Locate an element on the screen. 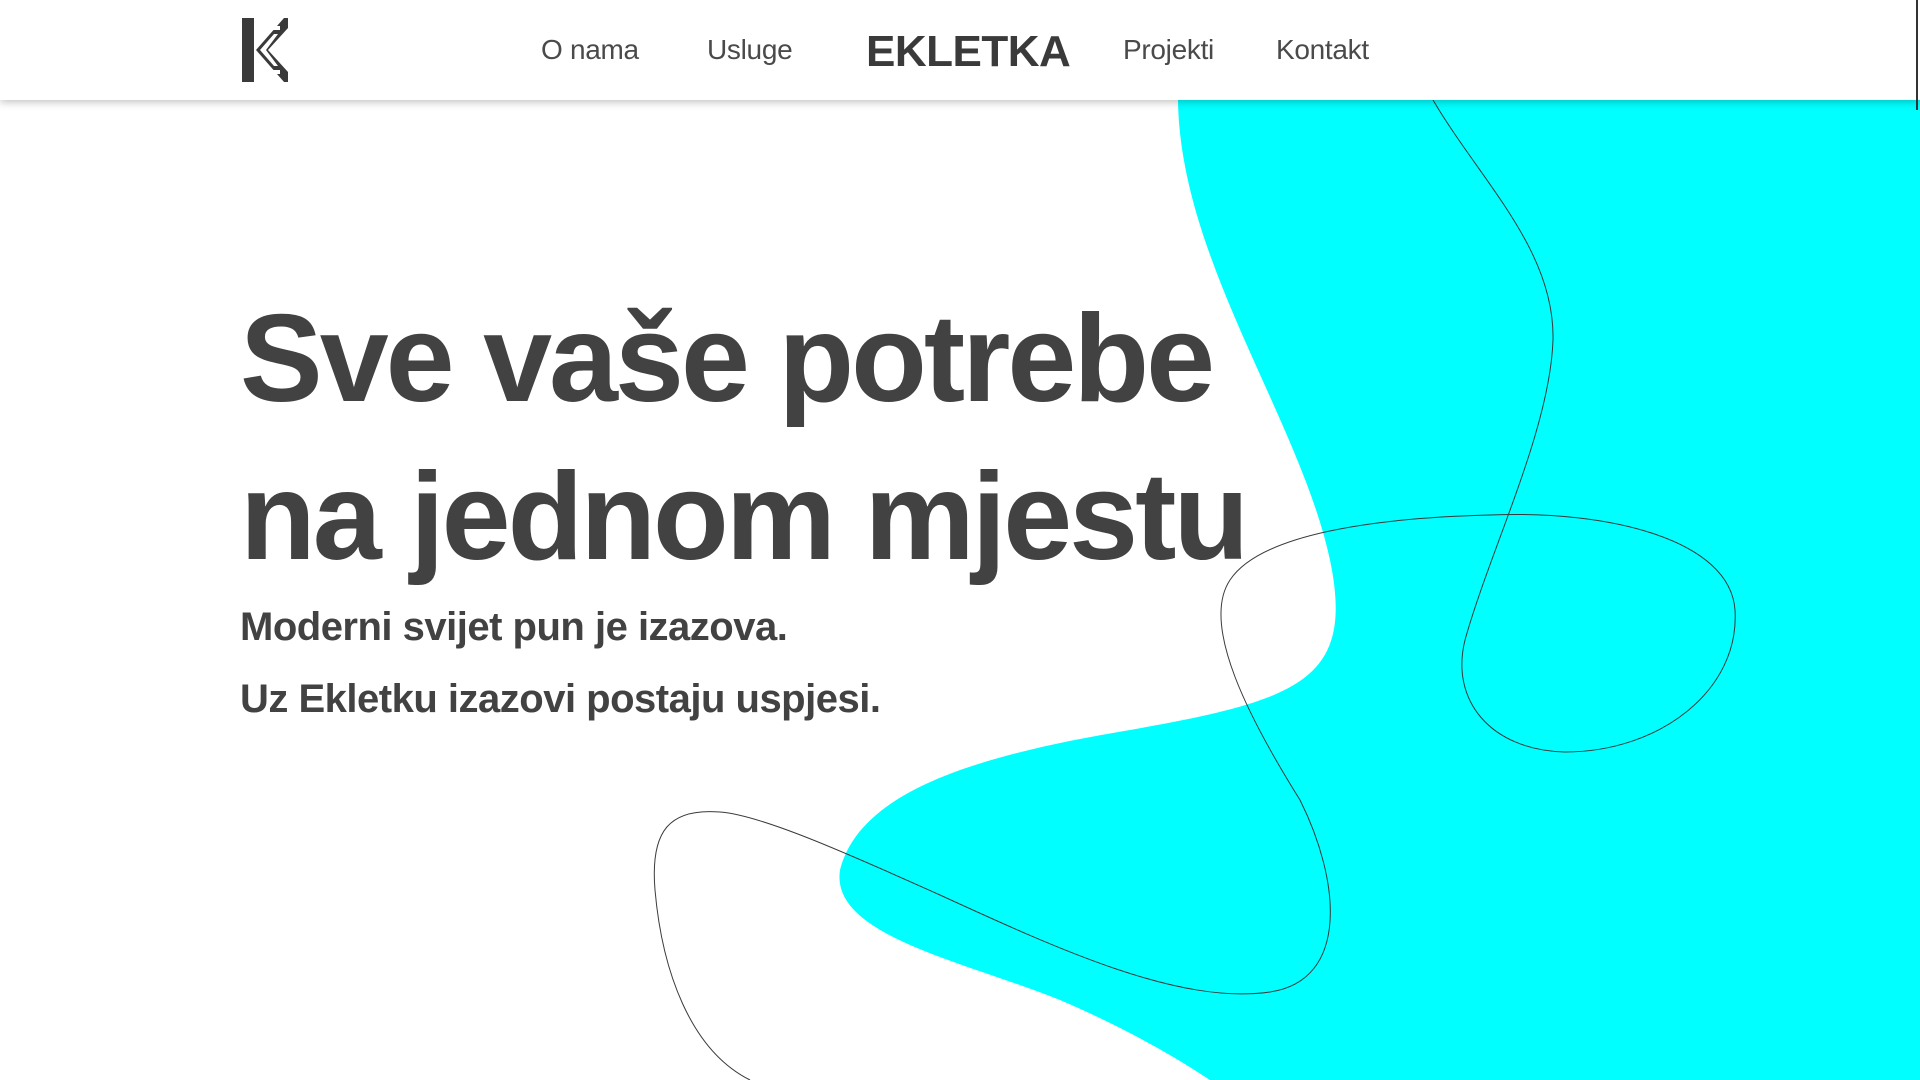 This screenshot has width=1920, height=1080. nav-link-o-nama: O nama is located at coordinates (590, 50).